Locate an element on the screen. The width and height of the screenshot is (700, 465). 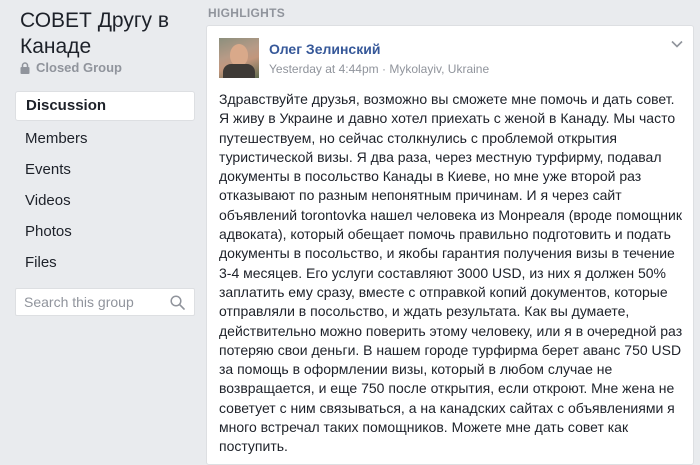
post-author: Олег Зелинский is located at coordinates (324, 49).